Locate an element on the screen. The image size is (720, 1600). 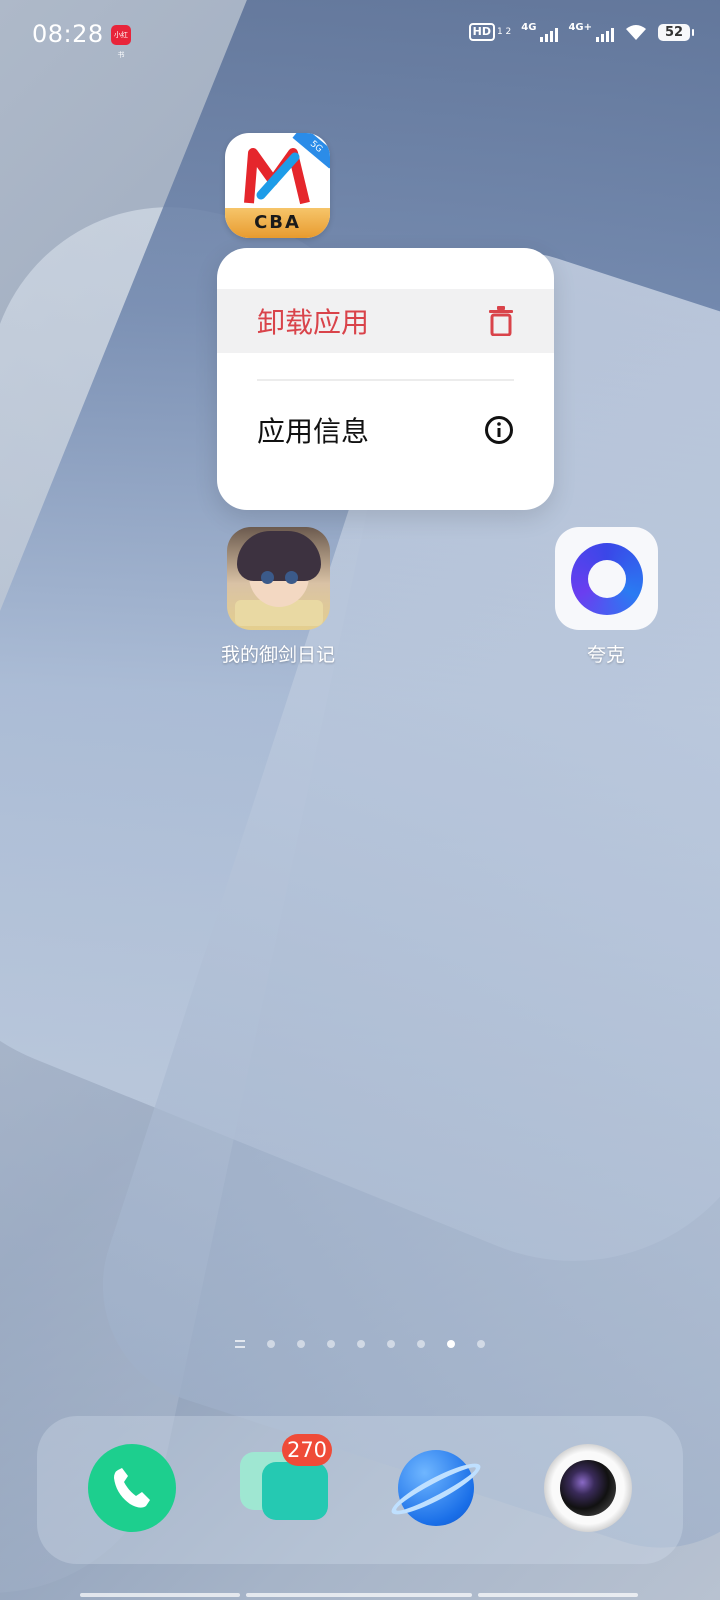
app-quark: 夸克 is located at coordinates (606, 597).